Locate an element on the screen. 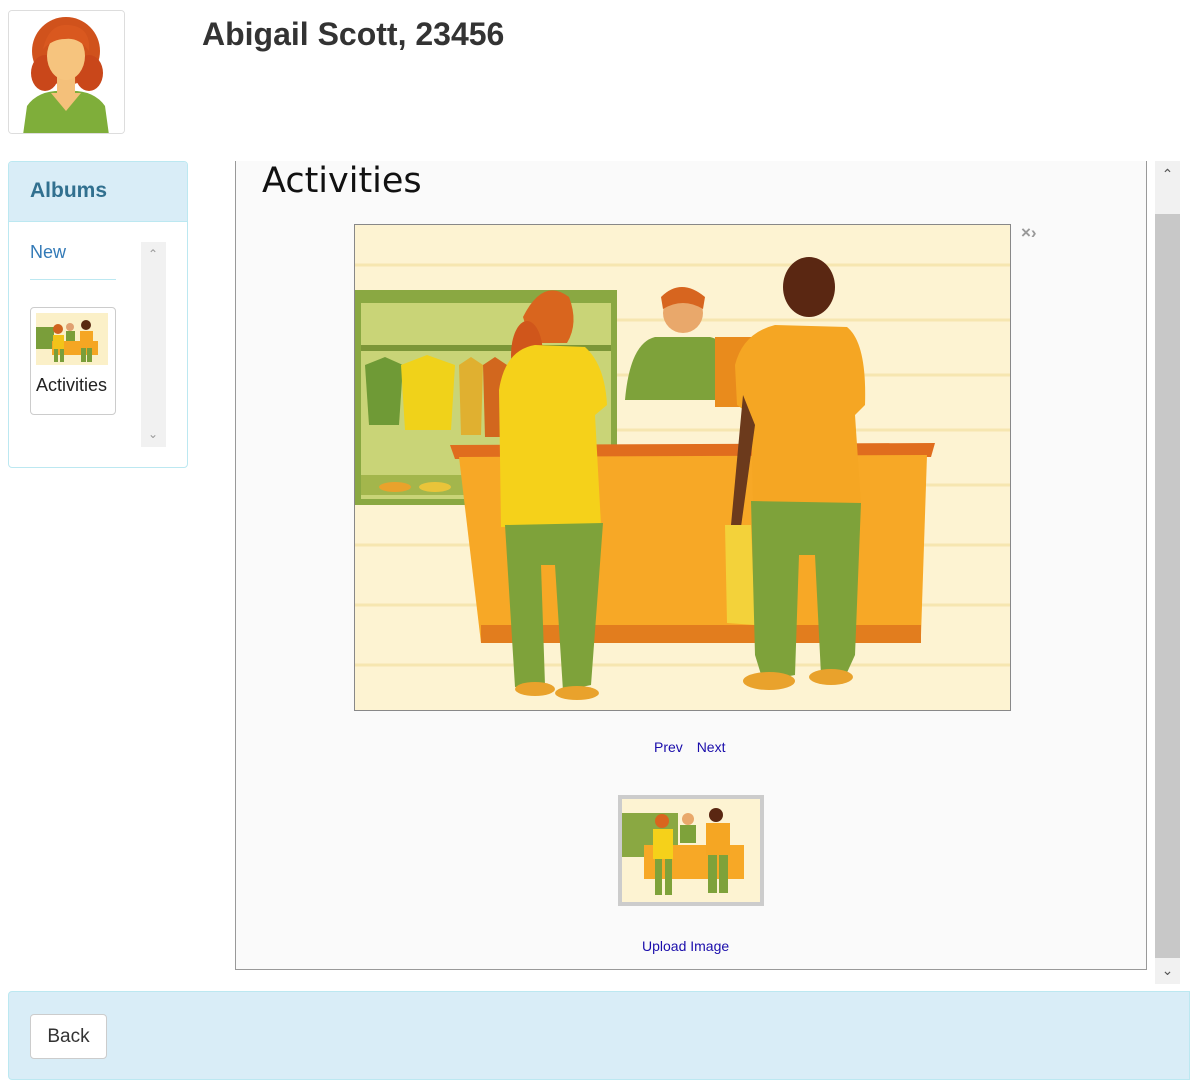 This screenshot has width=1190, height=1083. albums-heading: Albums is located at coordinates (98, 192).